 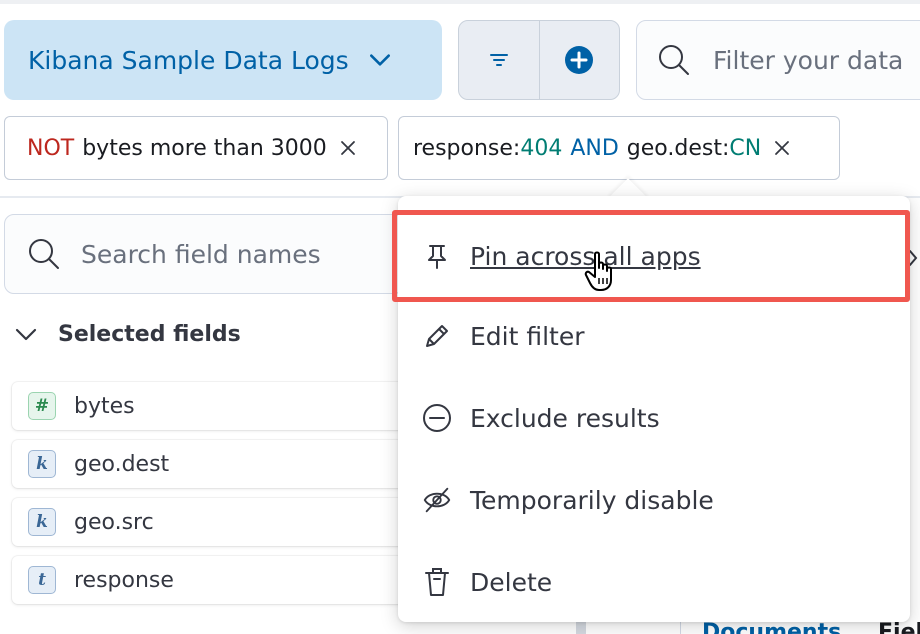 What do you see at coordinates (592, 500) in the screenshot?
I see `menu-item-label: Temporarily disable` at bounding box center [592, 500].